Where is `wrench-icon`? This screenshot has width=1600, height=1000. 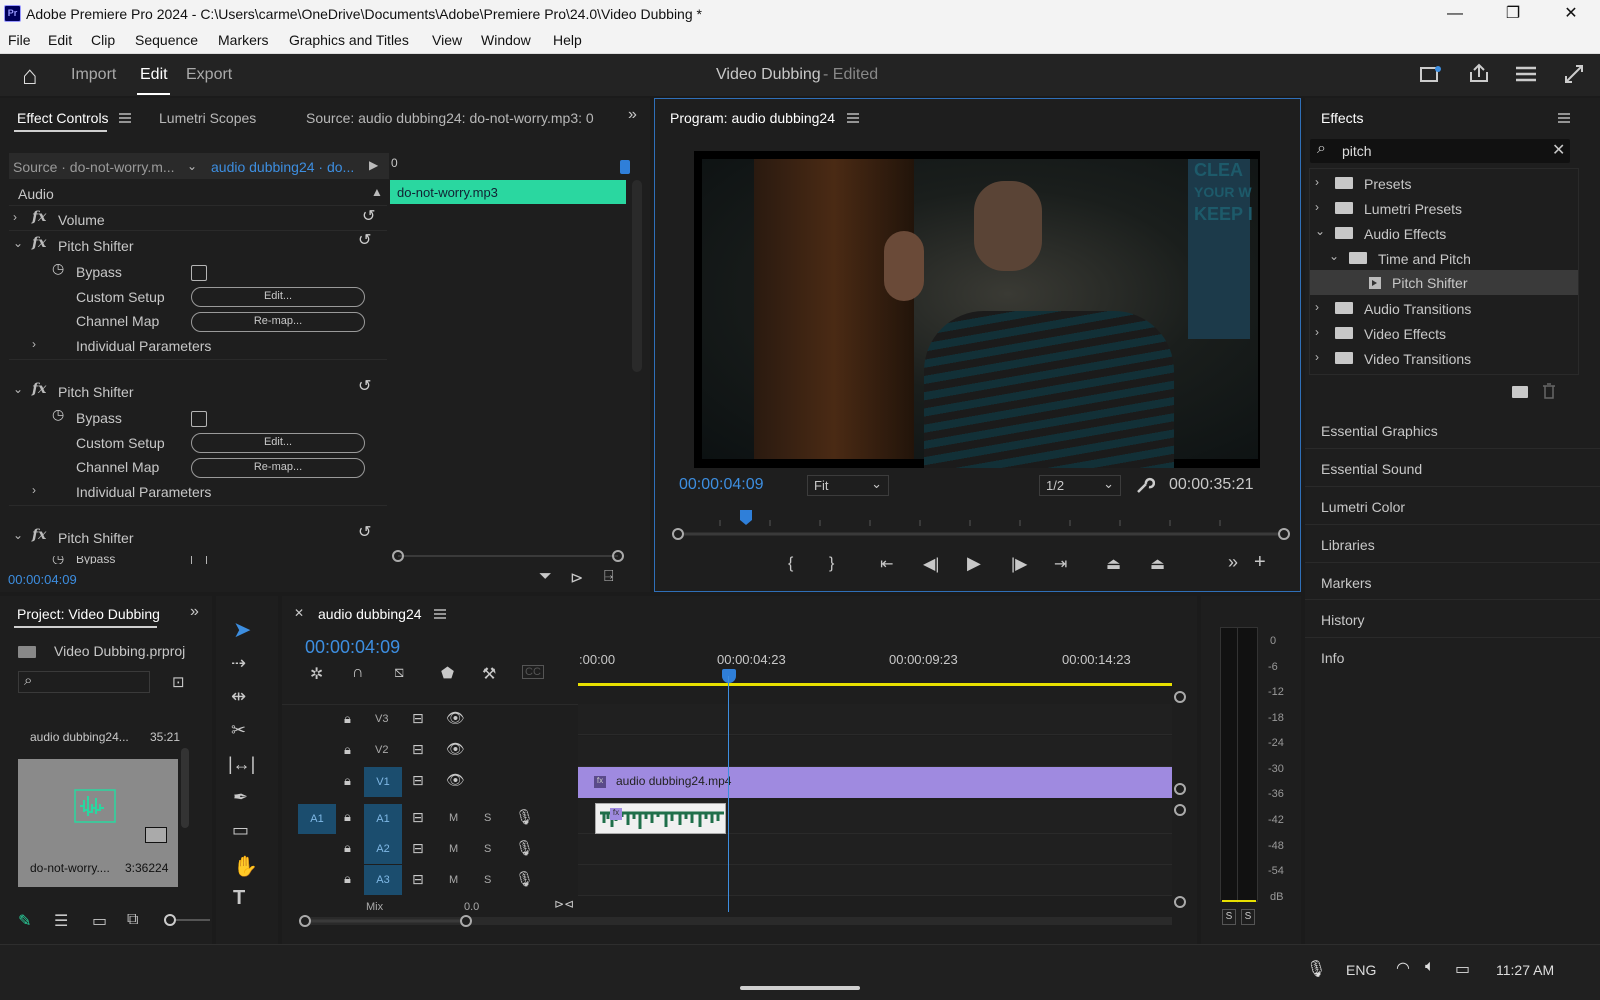 wrench-icon is located at coordinates (1145, 485).